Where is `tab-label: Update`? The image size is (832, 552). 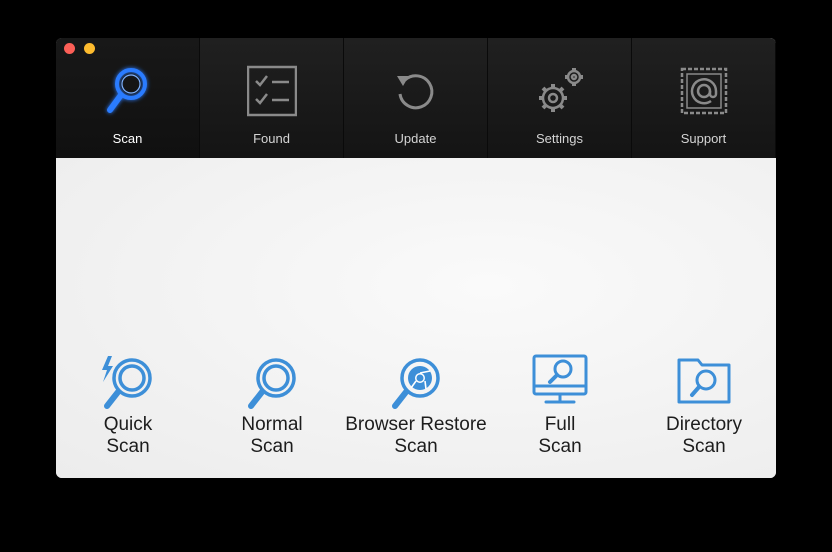 tab-label: Update is located at coordinates (415, 138).